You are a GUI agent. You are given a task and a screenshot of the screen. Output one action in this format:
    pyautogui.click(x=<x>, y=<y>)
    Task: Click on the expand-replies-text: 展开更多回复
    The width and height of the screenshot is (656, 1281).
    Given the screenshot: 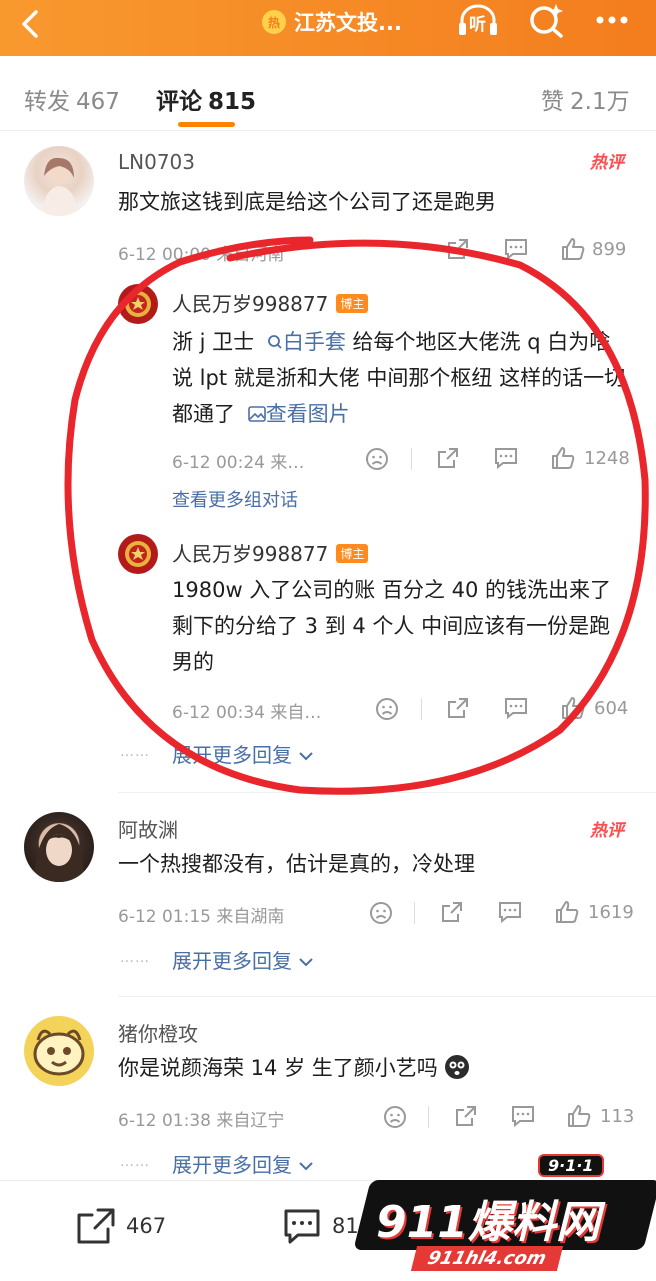 What is the action you would take?
    pyautogui.click(x=232, y=961)
    